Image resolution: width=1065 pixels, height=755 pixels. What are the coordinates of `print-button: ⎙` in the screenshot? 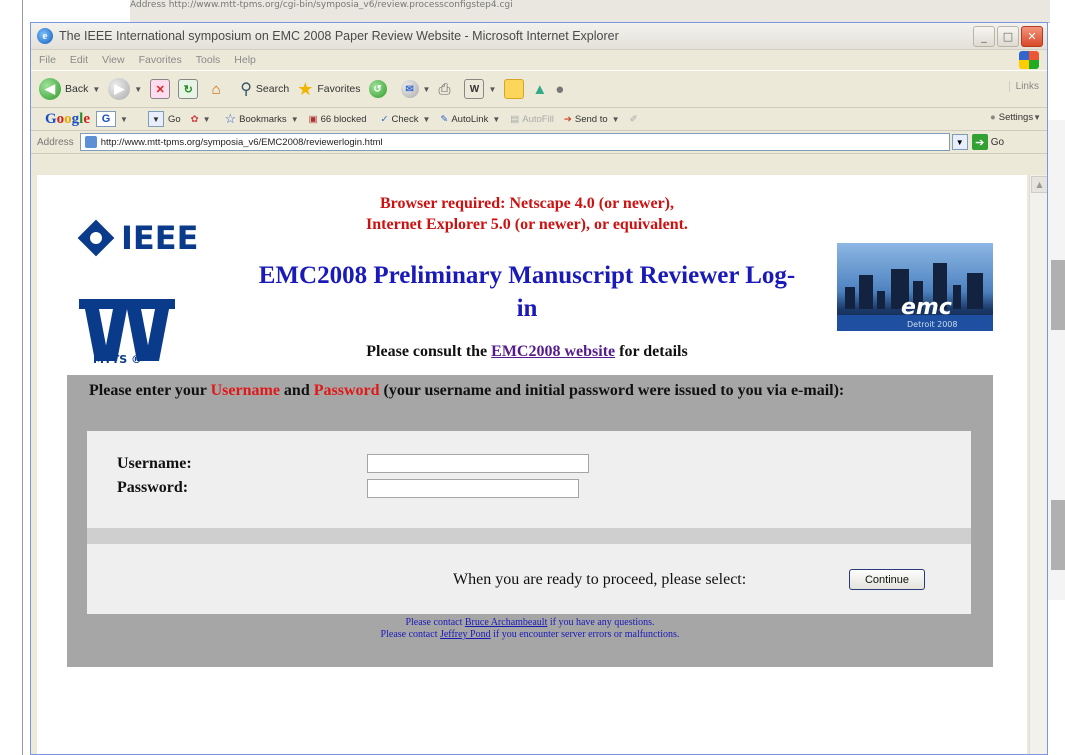 It's located at (444, 89).